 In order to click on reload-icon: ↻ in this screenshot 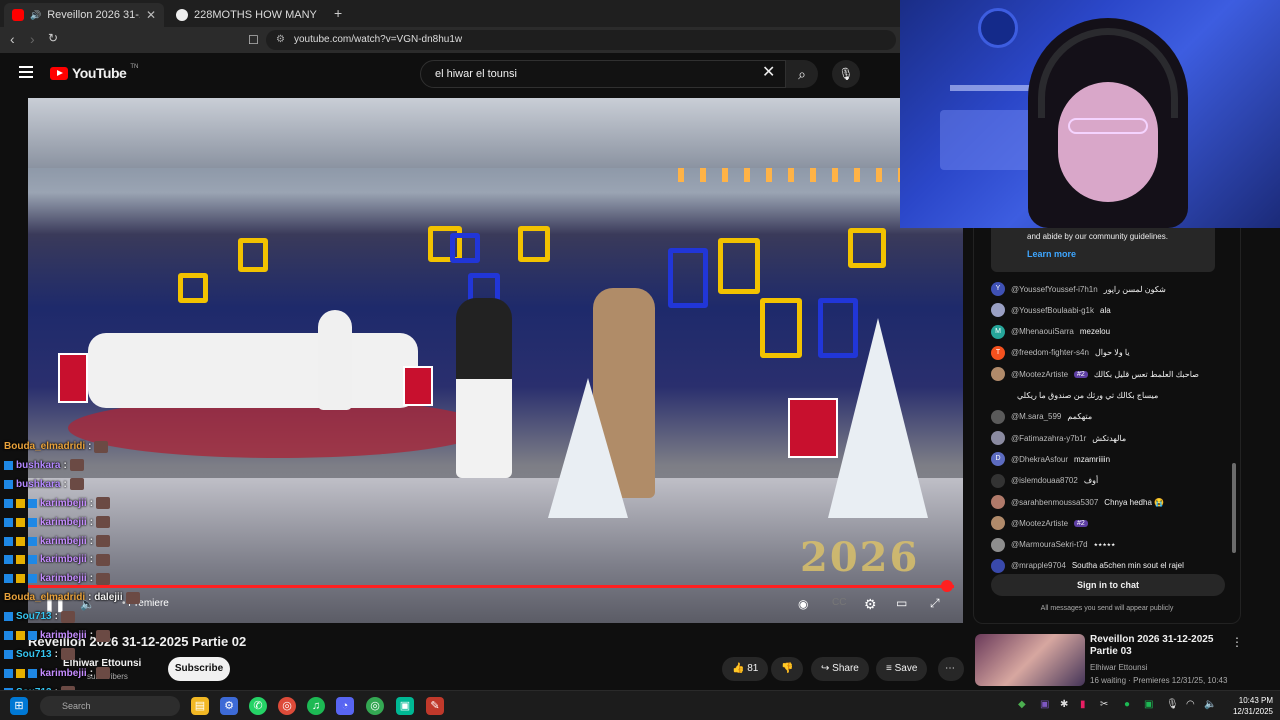, I will do `click(53, 38)`.